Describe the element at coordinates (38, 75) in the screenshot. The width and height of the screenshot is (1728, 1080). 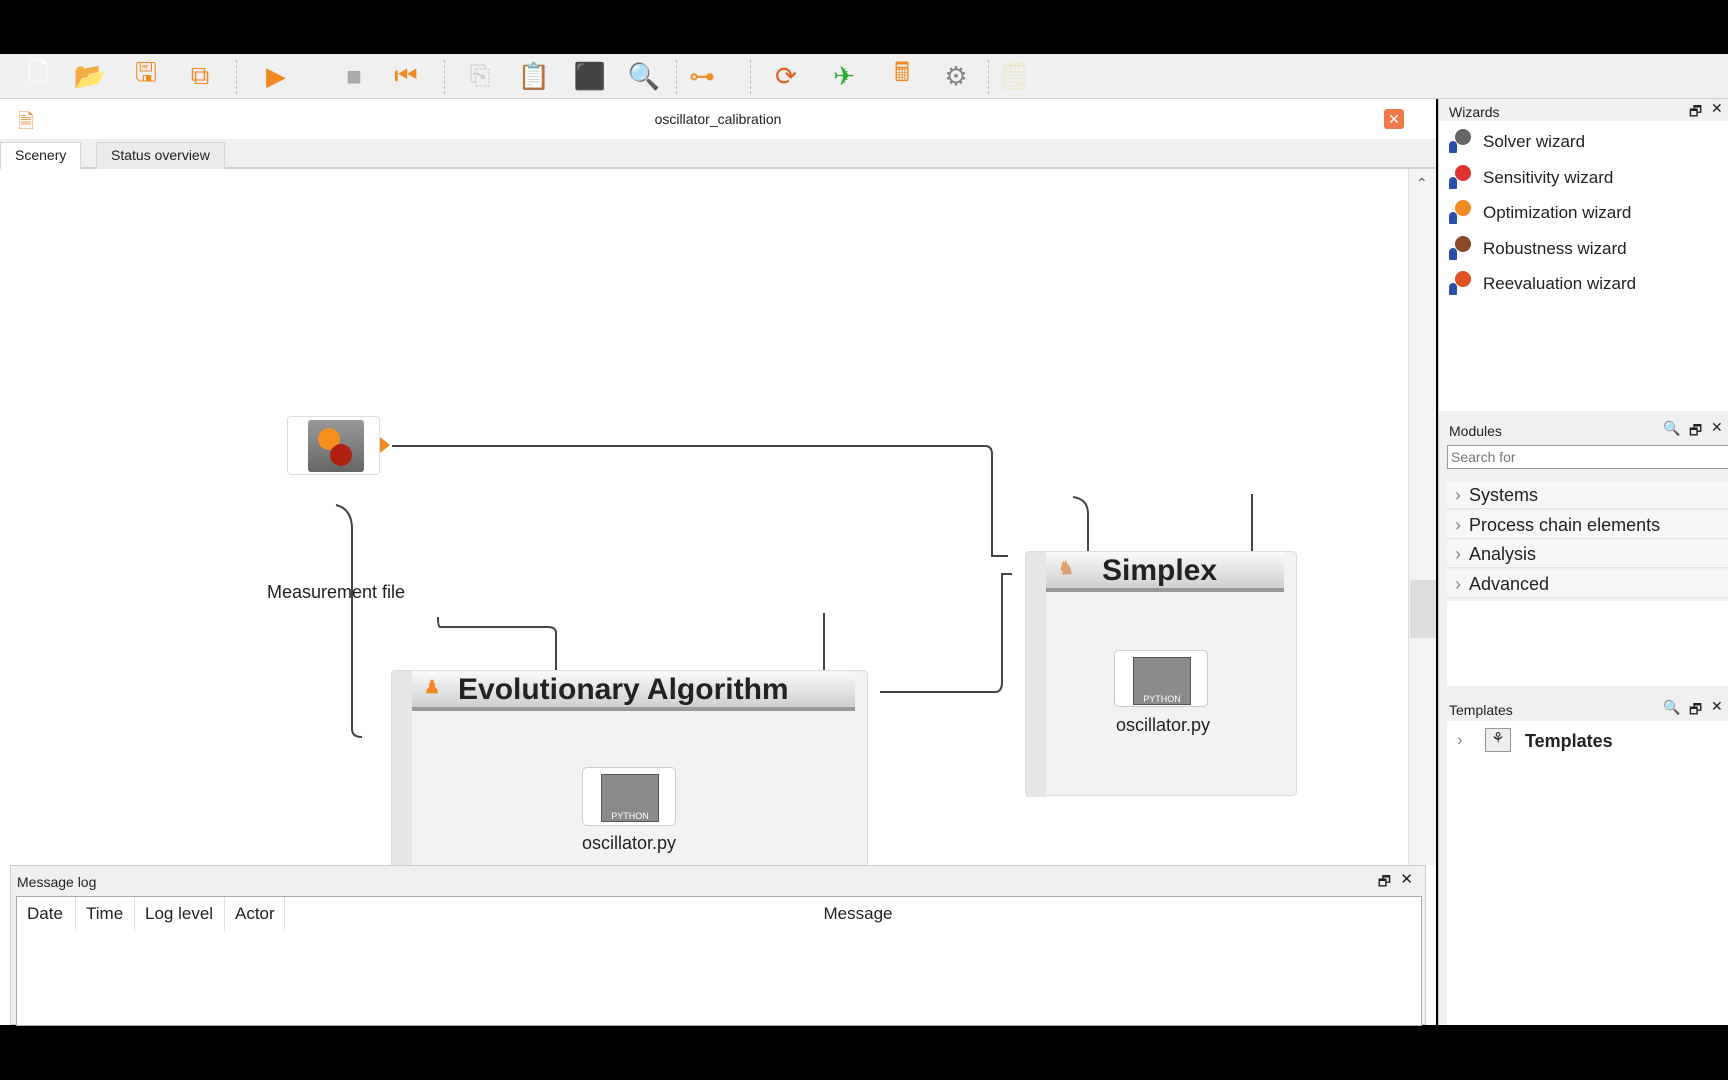
I see `new-file-icon: 🗋` at that location.